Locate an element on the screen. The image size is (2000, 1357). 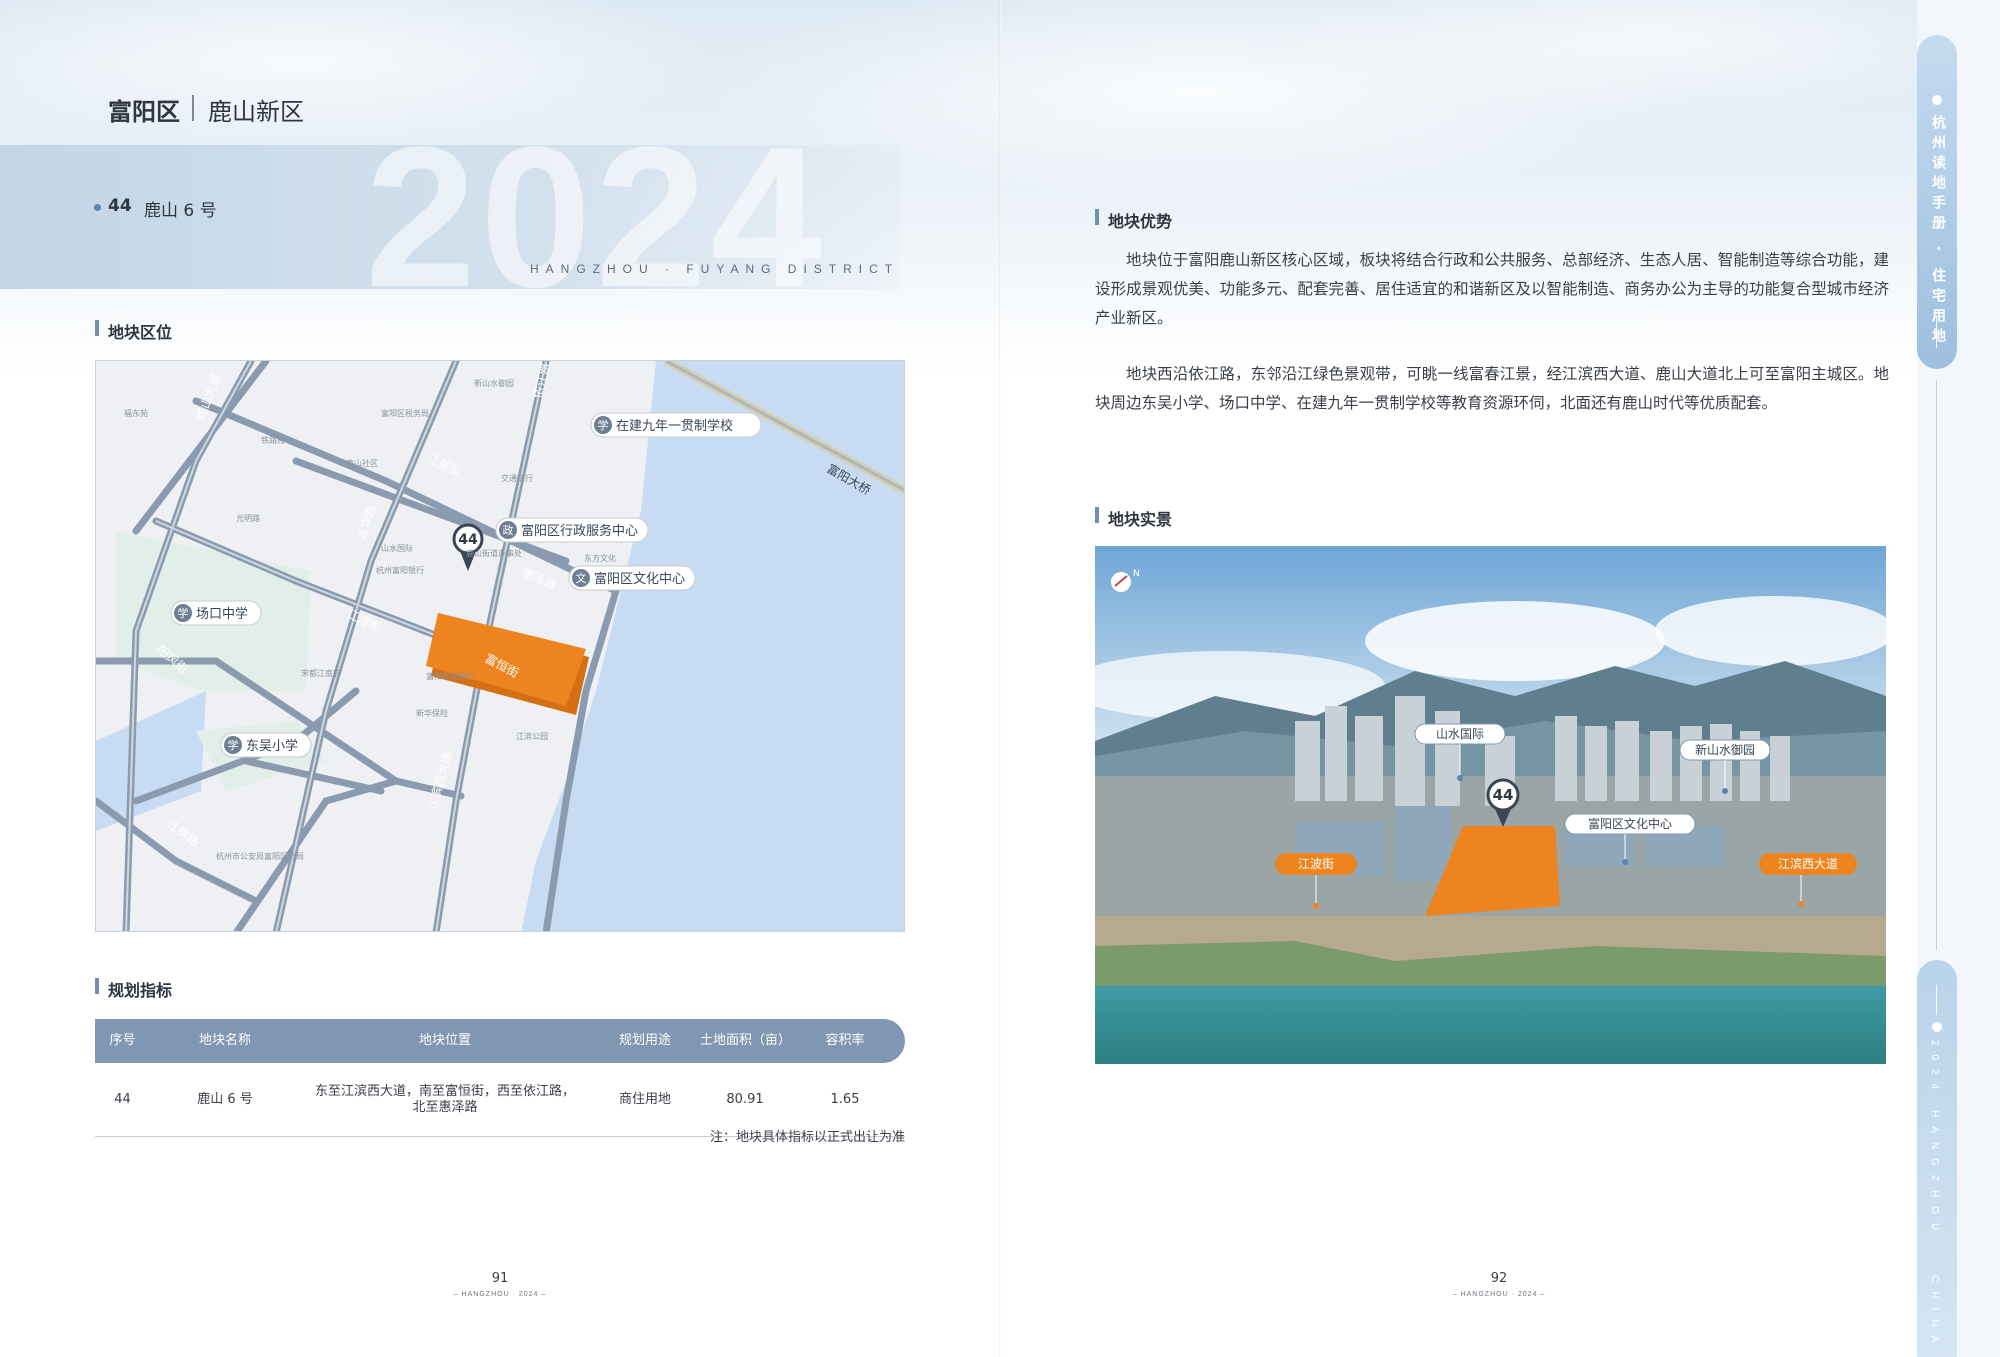
svg-text: 宋都江南府 is located at coordinates (321, 673).